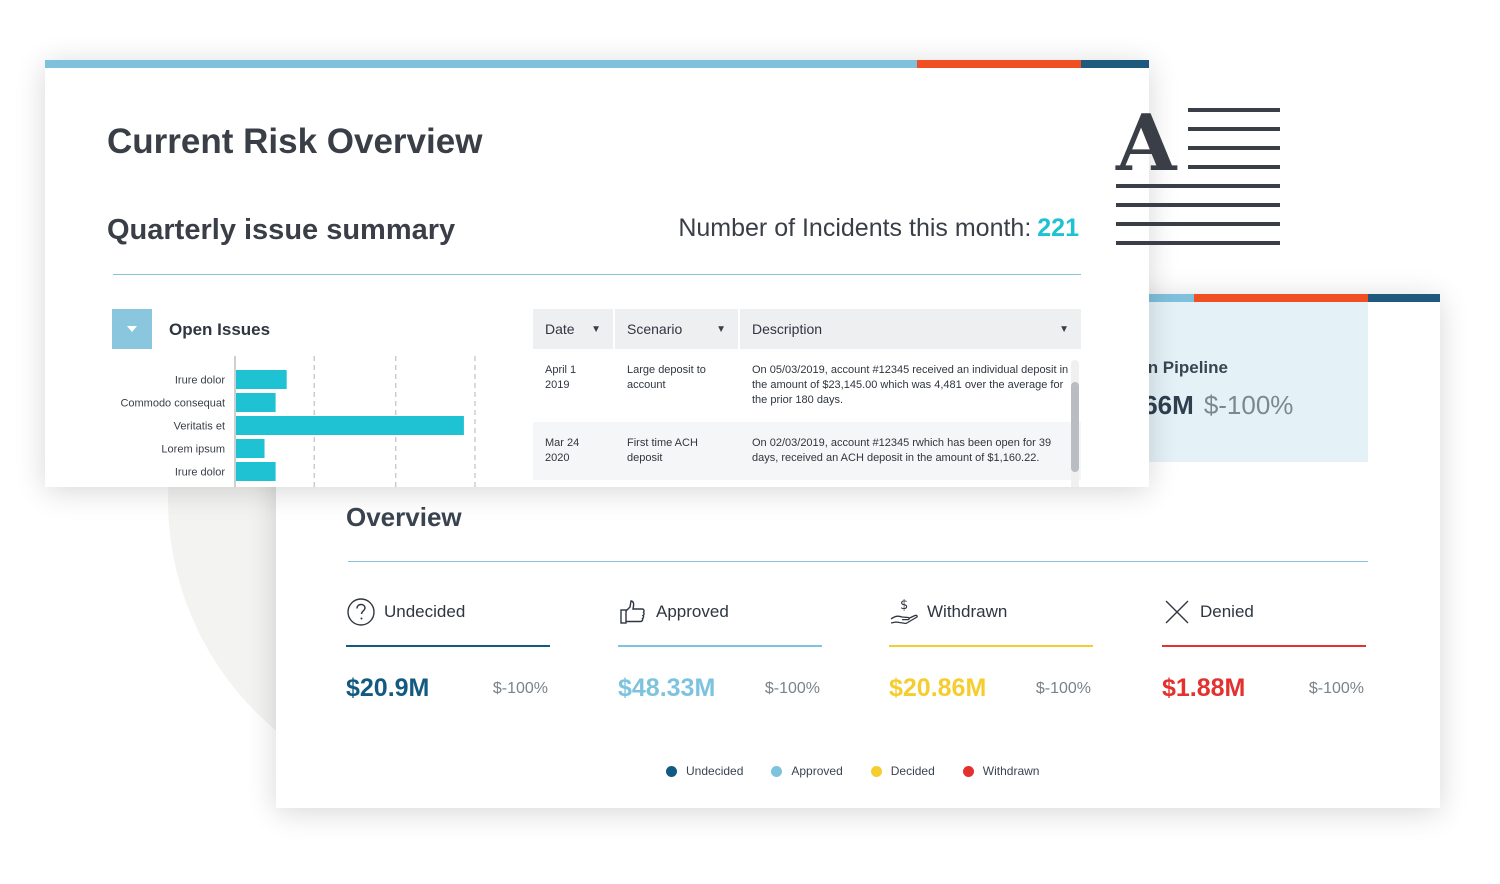 Image resolution: width=1500 pixels, height=884 pixels. What do you see at coordinates (404, 517) in the screenshot?
I see `overview-title: Overview` at bounding box center [404, 517].